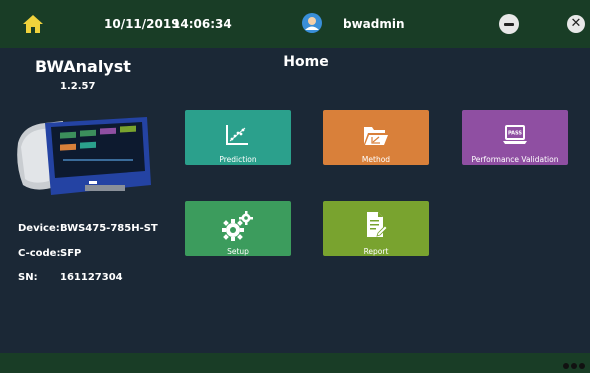  Describe the element at coordinates (83, 66) in the screenshot. I see `app-name: BWAnalyst` at that location.